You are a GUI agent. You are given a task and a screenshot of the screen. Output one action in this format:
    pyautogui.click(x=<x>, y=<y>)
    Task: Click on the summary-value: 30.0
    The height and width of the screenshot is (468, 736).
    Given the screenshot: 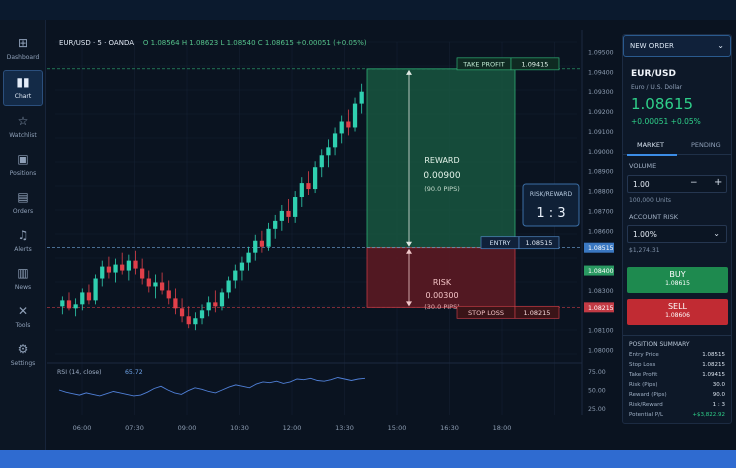 What is the action you would take?
    pyautogui.click(x=718, y=385)
    